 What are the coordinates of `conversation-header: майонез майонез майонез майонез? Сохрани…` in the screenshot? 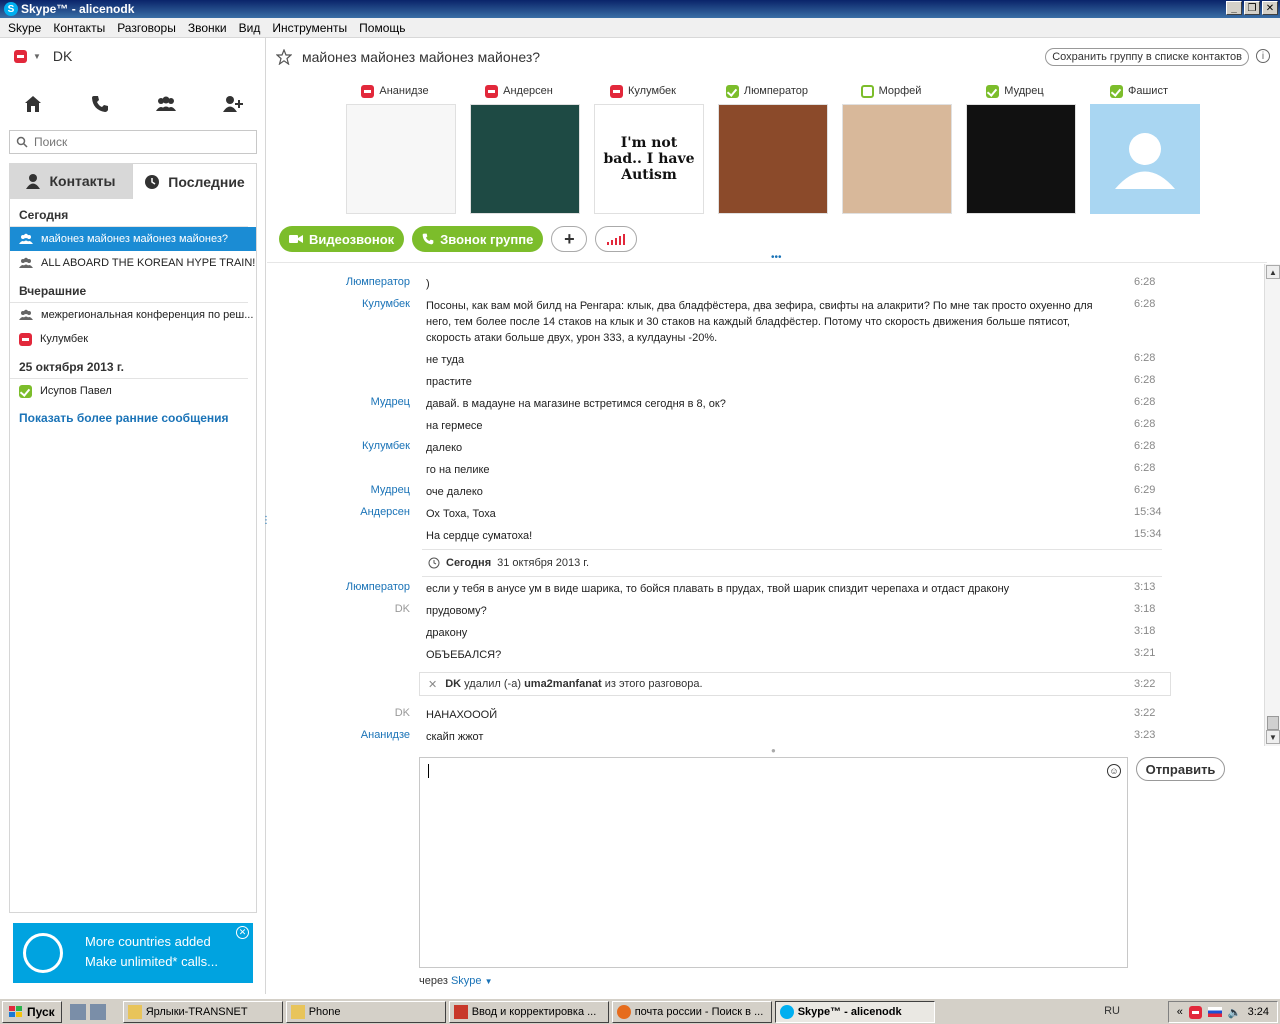 It's located at (776, 57).